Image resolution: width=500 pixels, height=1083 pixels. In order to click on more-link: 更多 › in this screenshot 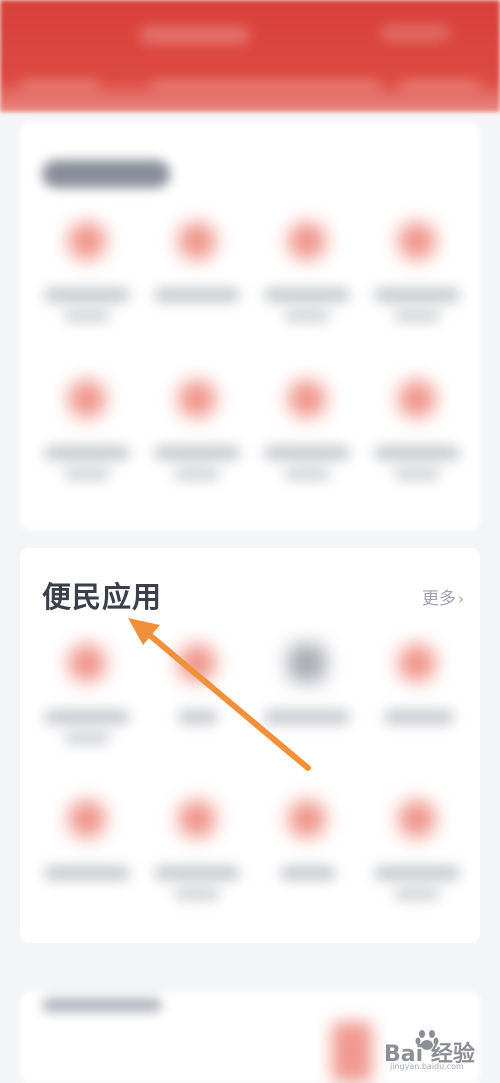, I will do `click(443, 596)`.